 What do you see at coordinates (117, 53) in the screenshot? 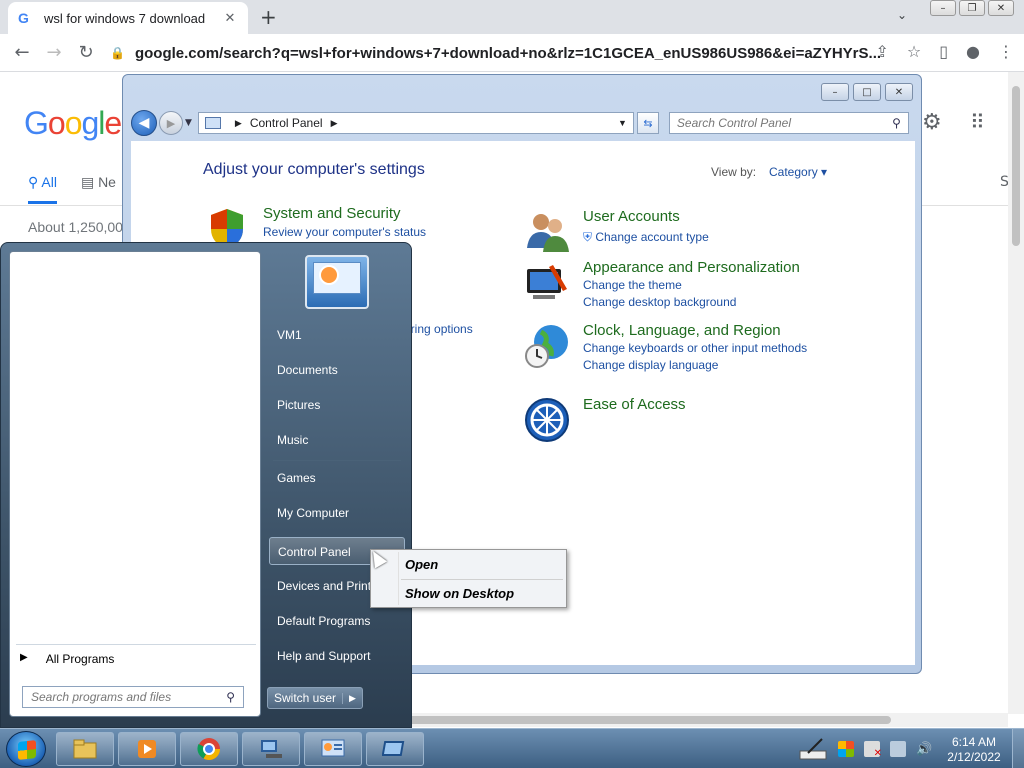
I see `lock-icon: 🔒` at bounding box center [117, 53].